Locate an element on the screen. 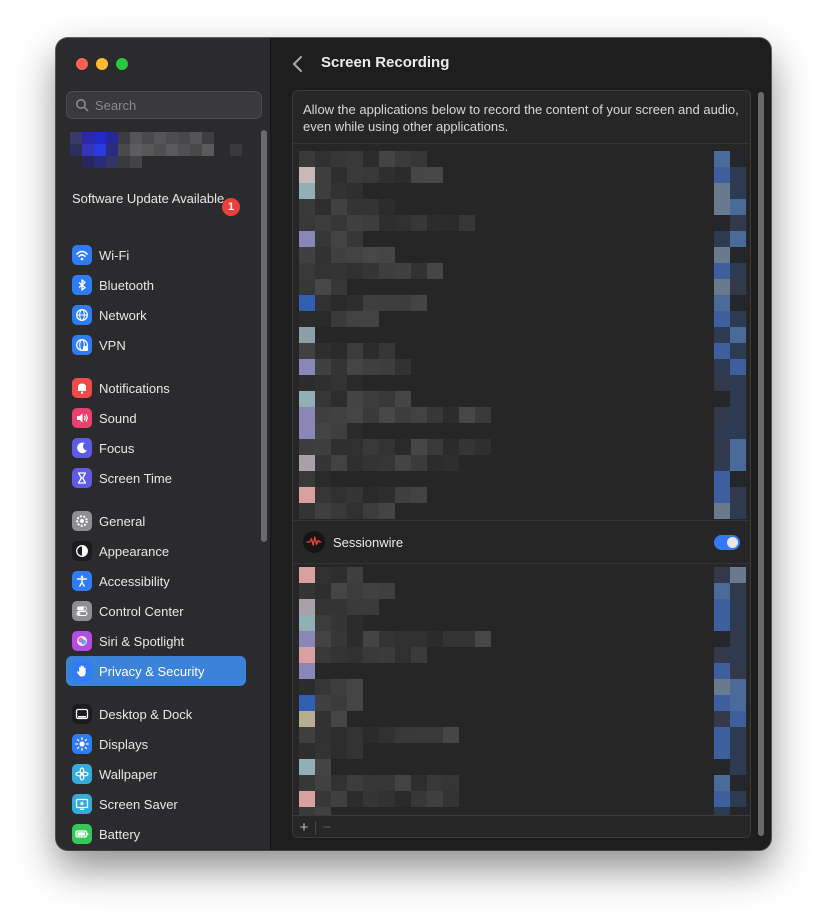 The height and width of the screenshot is (924, 827). sidebar-item-accessibility: Accessibility is located at coordinates (156, 581).